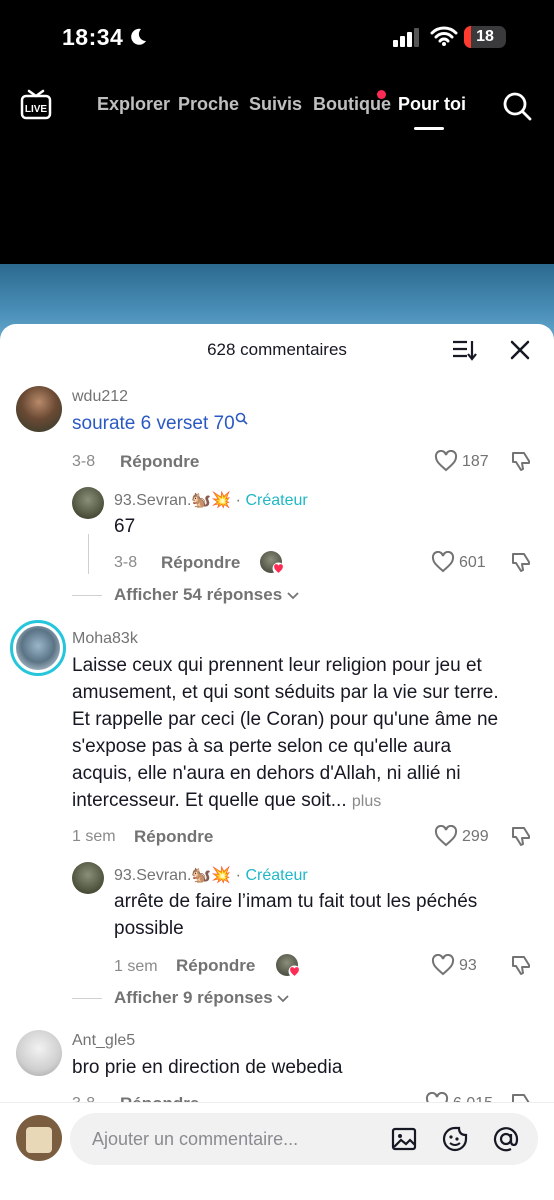 Image resolution: width=554 pixels, height=1200 pixels. Describe the element at coordinates (444, 36) in the screenshot. I see `wifi-icon` at that location.